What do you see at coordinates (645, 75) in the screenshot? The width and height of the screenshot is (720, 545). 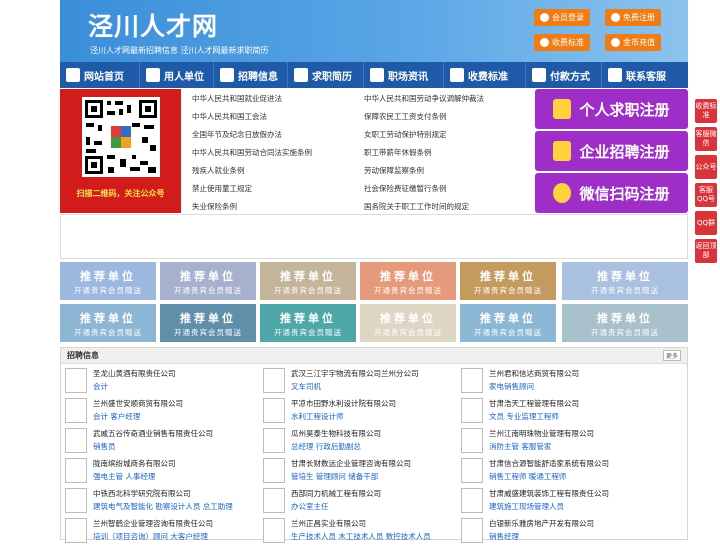 I see `nav-item-contact: 联系客服` at bounding box center [645, 75].